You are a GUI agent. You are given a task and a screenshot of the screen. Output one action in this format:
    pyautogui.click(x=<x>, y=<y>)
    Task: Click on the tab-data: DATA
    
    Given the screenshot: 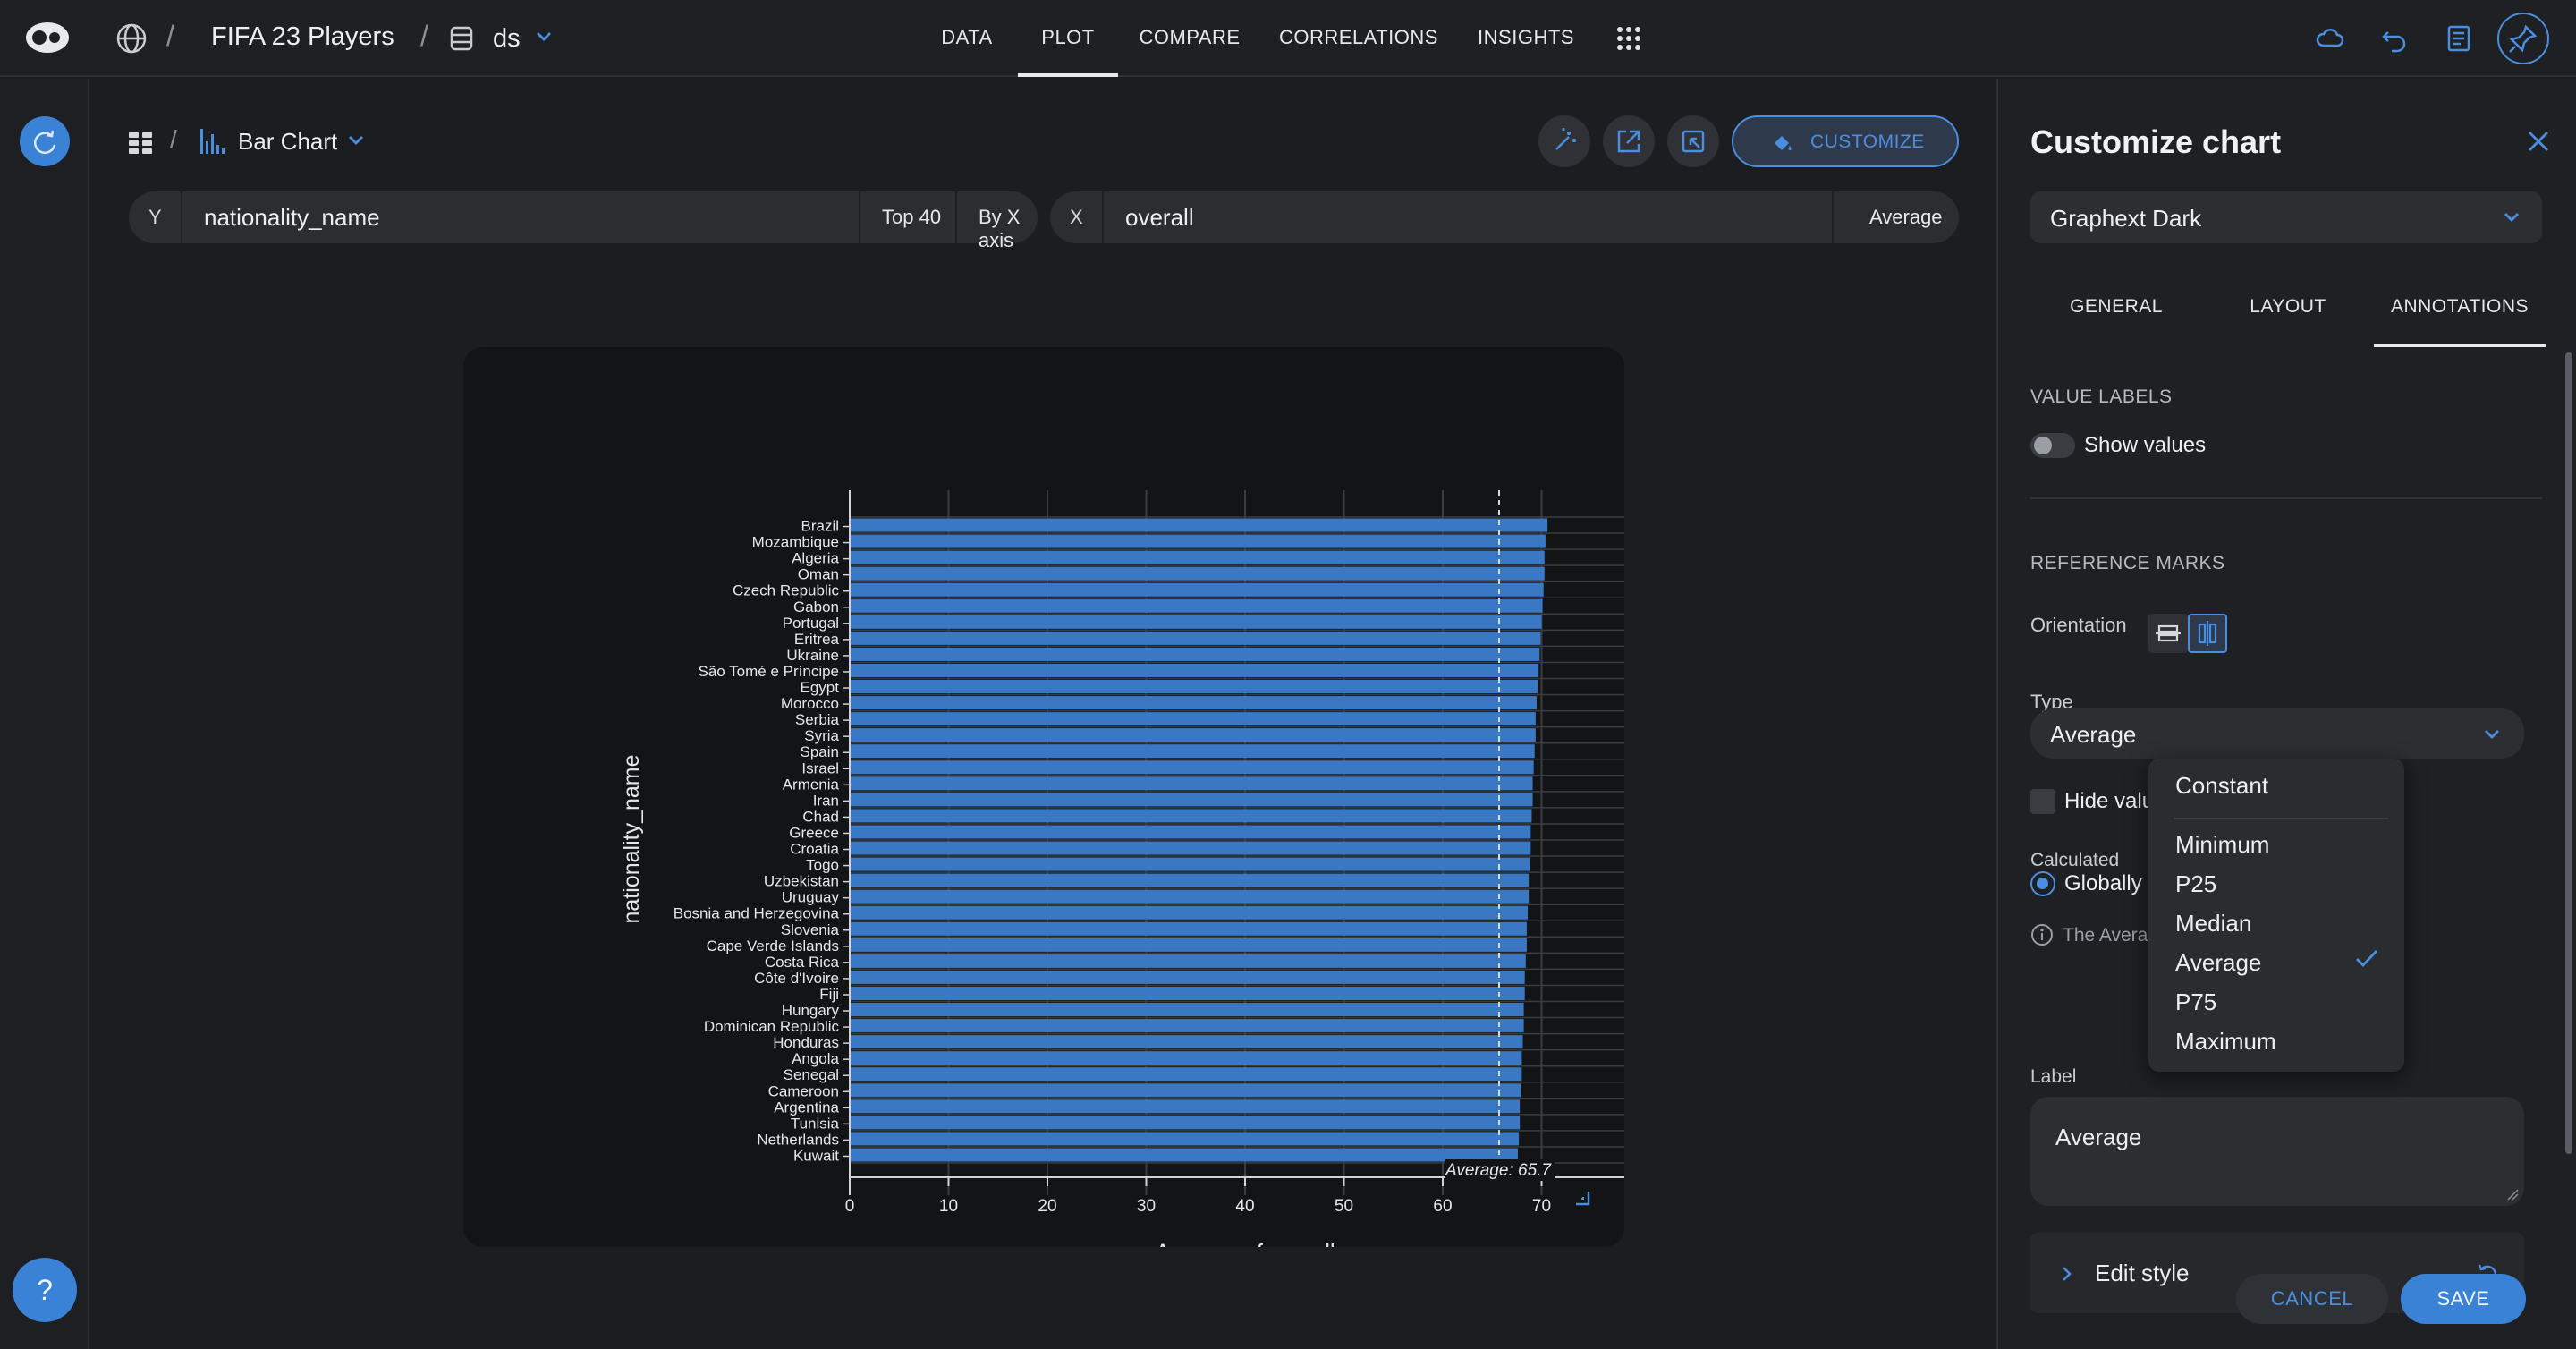 What is the action you would take?
    pyautogui.click(x=967, y=38)
    